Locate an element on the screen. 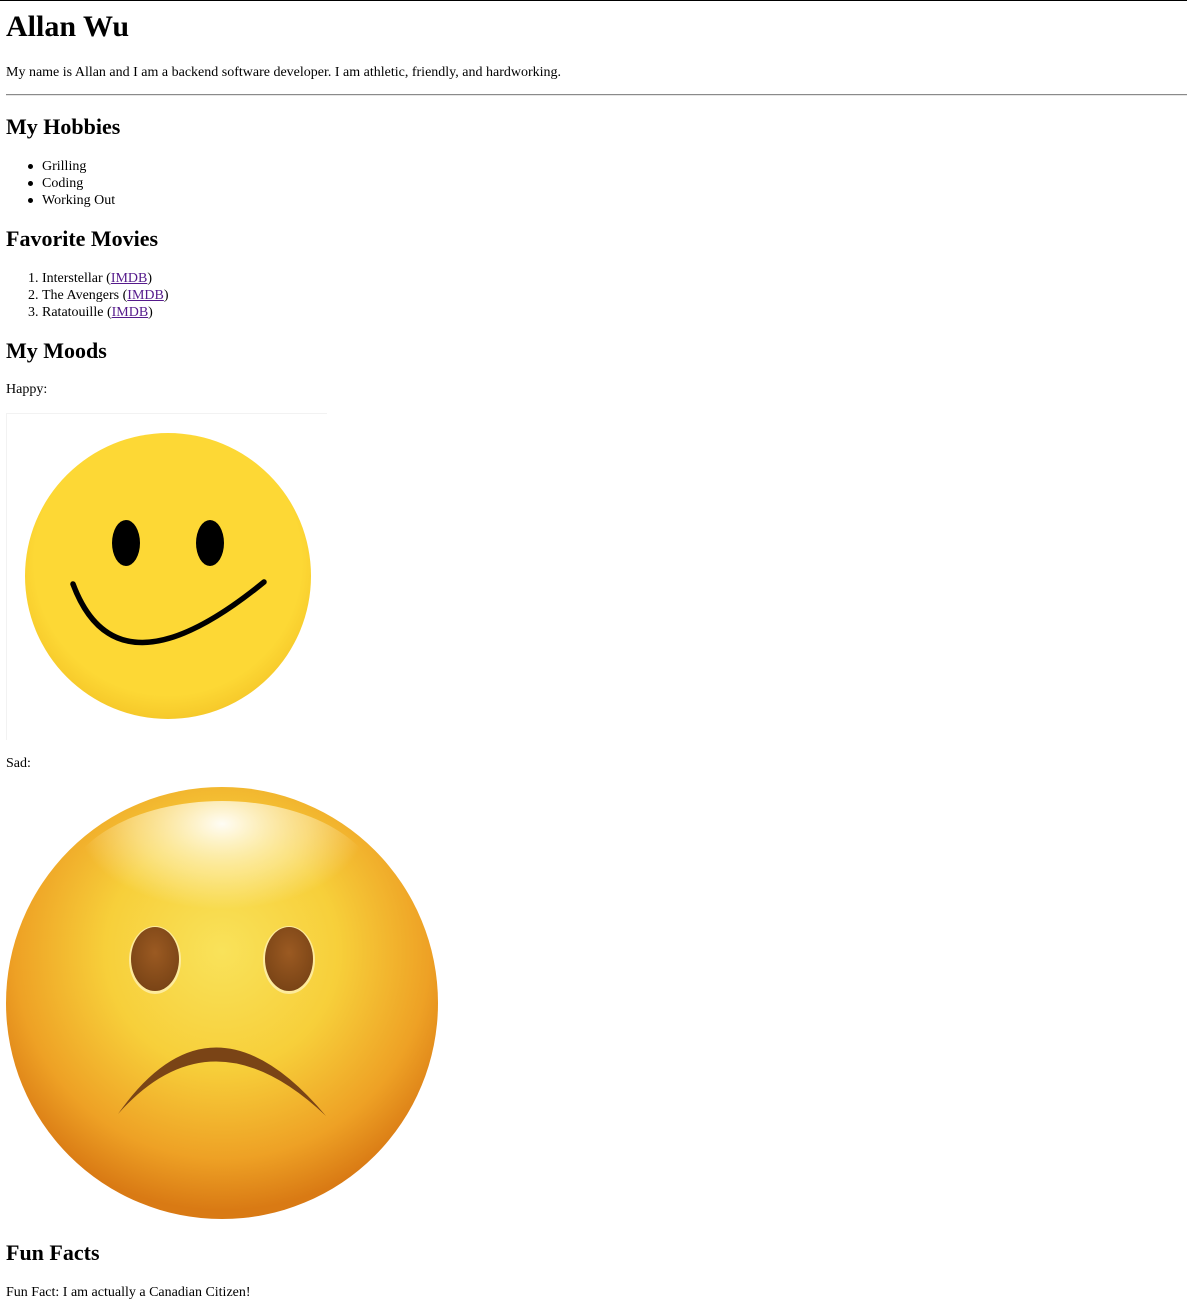  happy-face-icon is located at coordinates (168, 576).